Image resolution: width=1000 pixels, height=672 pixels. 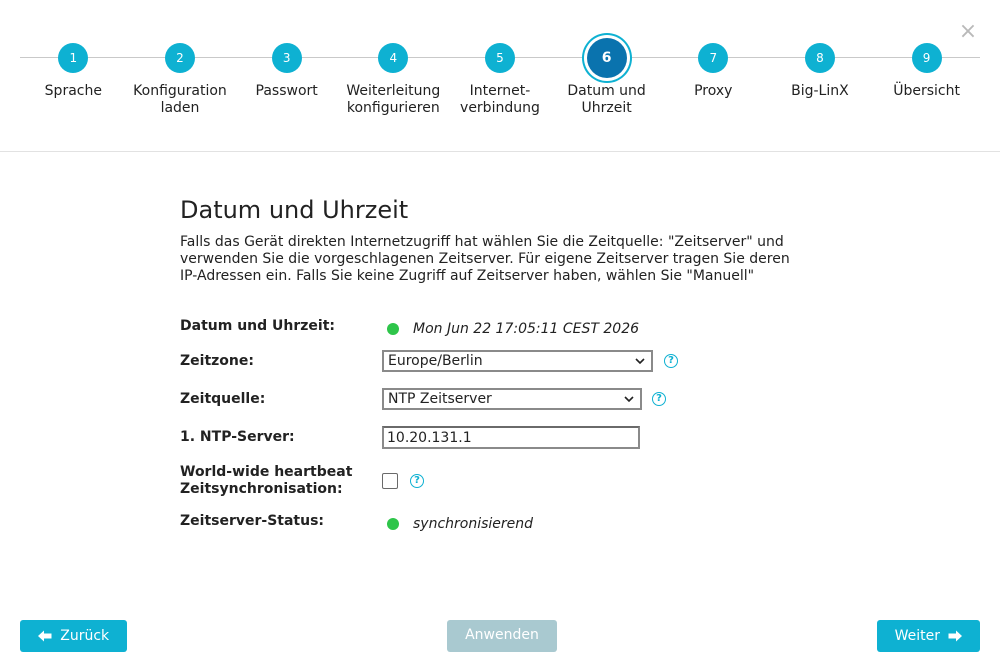 What do you see at coordinates (820, 75) in the screenshot?
I see `step-big-linx: 8 Big-LinX` at bounding box center [820, 75].